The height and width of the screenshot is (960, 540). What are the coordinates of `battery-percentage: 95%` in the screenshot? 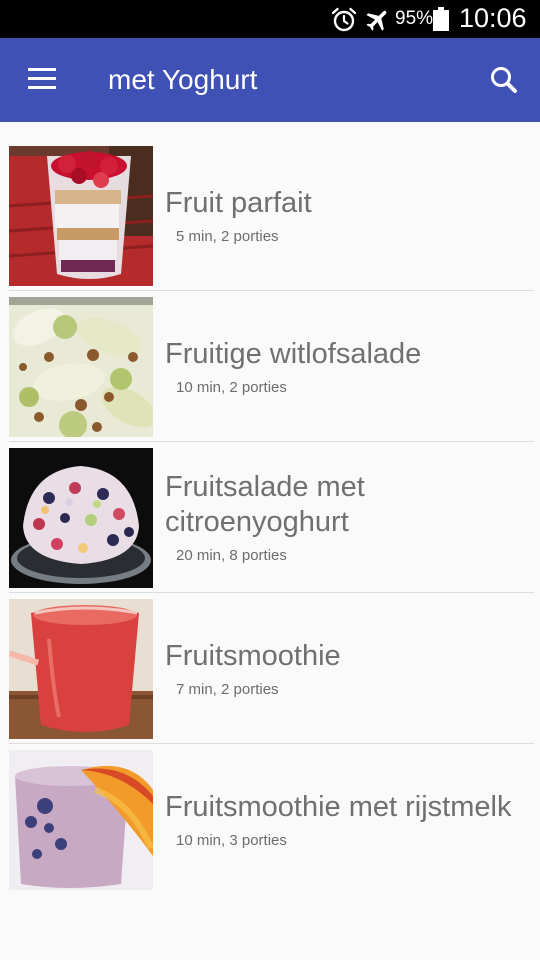 It's located at (414, 18).